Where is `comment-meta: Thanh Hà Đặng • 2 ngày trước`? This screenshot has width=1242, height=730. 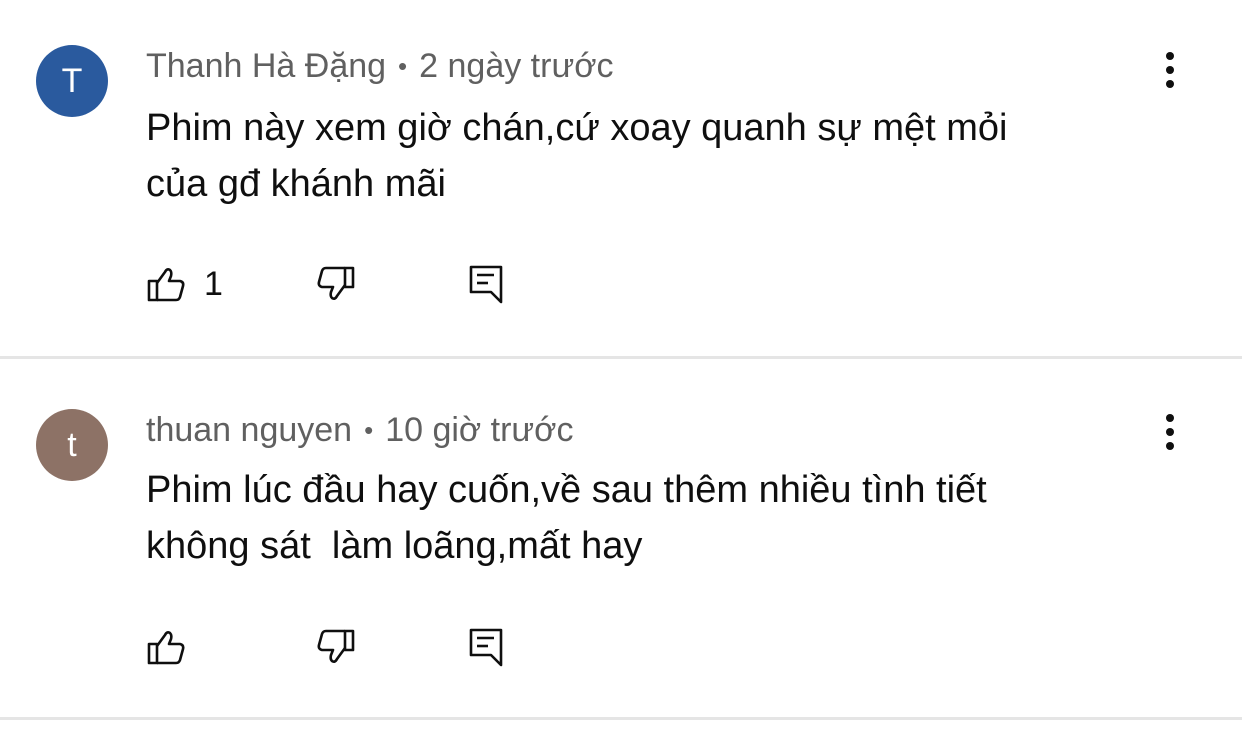 comment-meta: Thanh Hà Đặng • 2 ngày trước is located at coordinates (380, 66).